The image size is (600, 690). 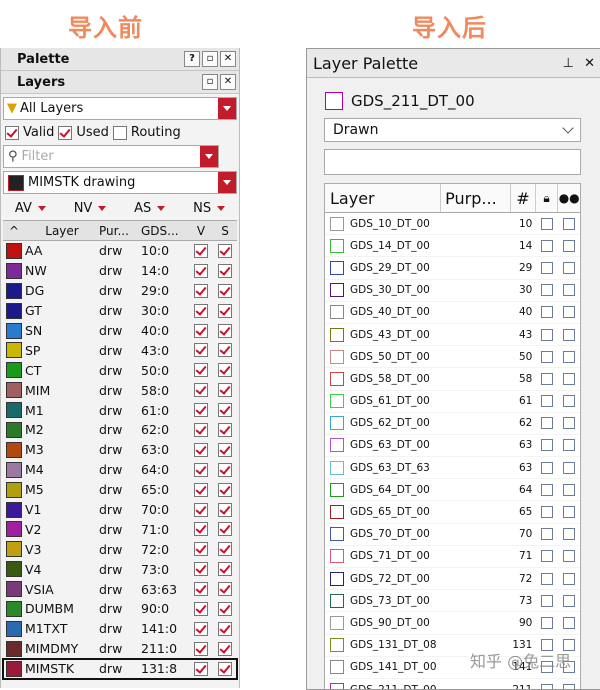 What do you see at coordinates (120, 629) in the screenshot?
I see `layer-row: M1TXT drw 141:0` at bounding box center [120, 629].